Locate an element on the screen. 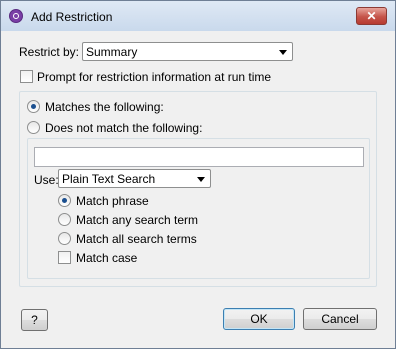  restrict-by-select: Summary is located at coordinates (187, 51).